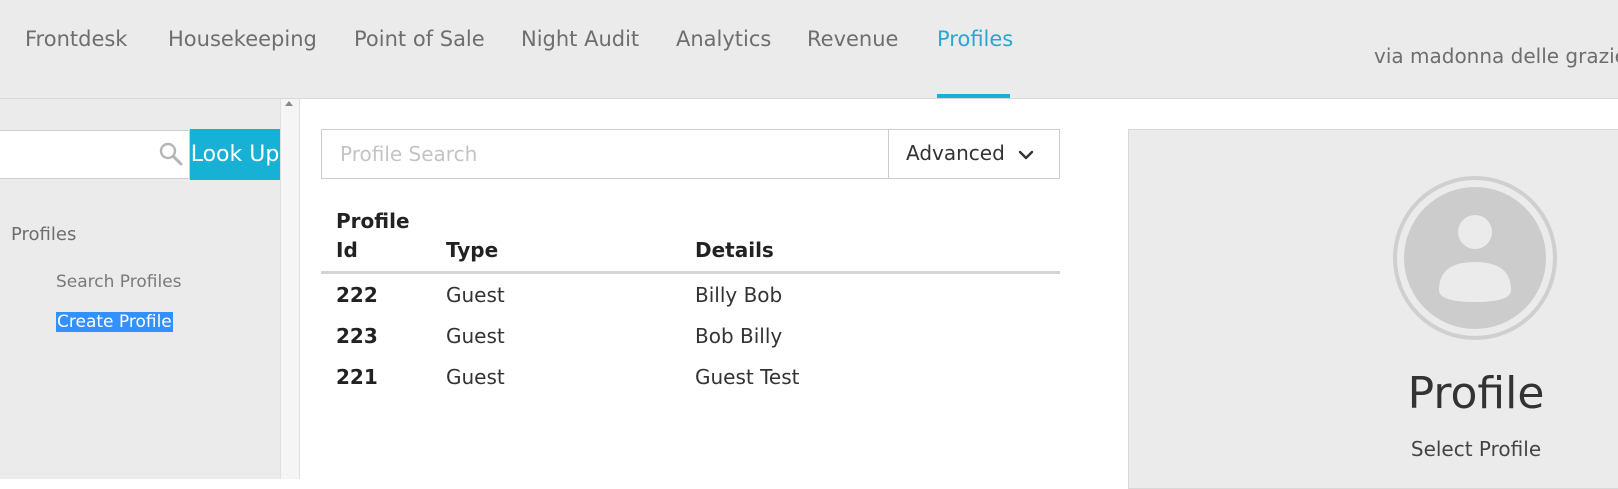 The width and height of the screenshot is (1618, 489). Describe the element at coordinates (975, 39) in the screenshot. I see `nav-item-profiles: Profiles` at that location.